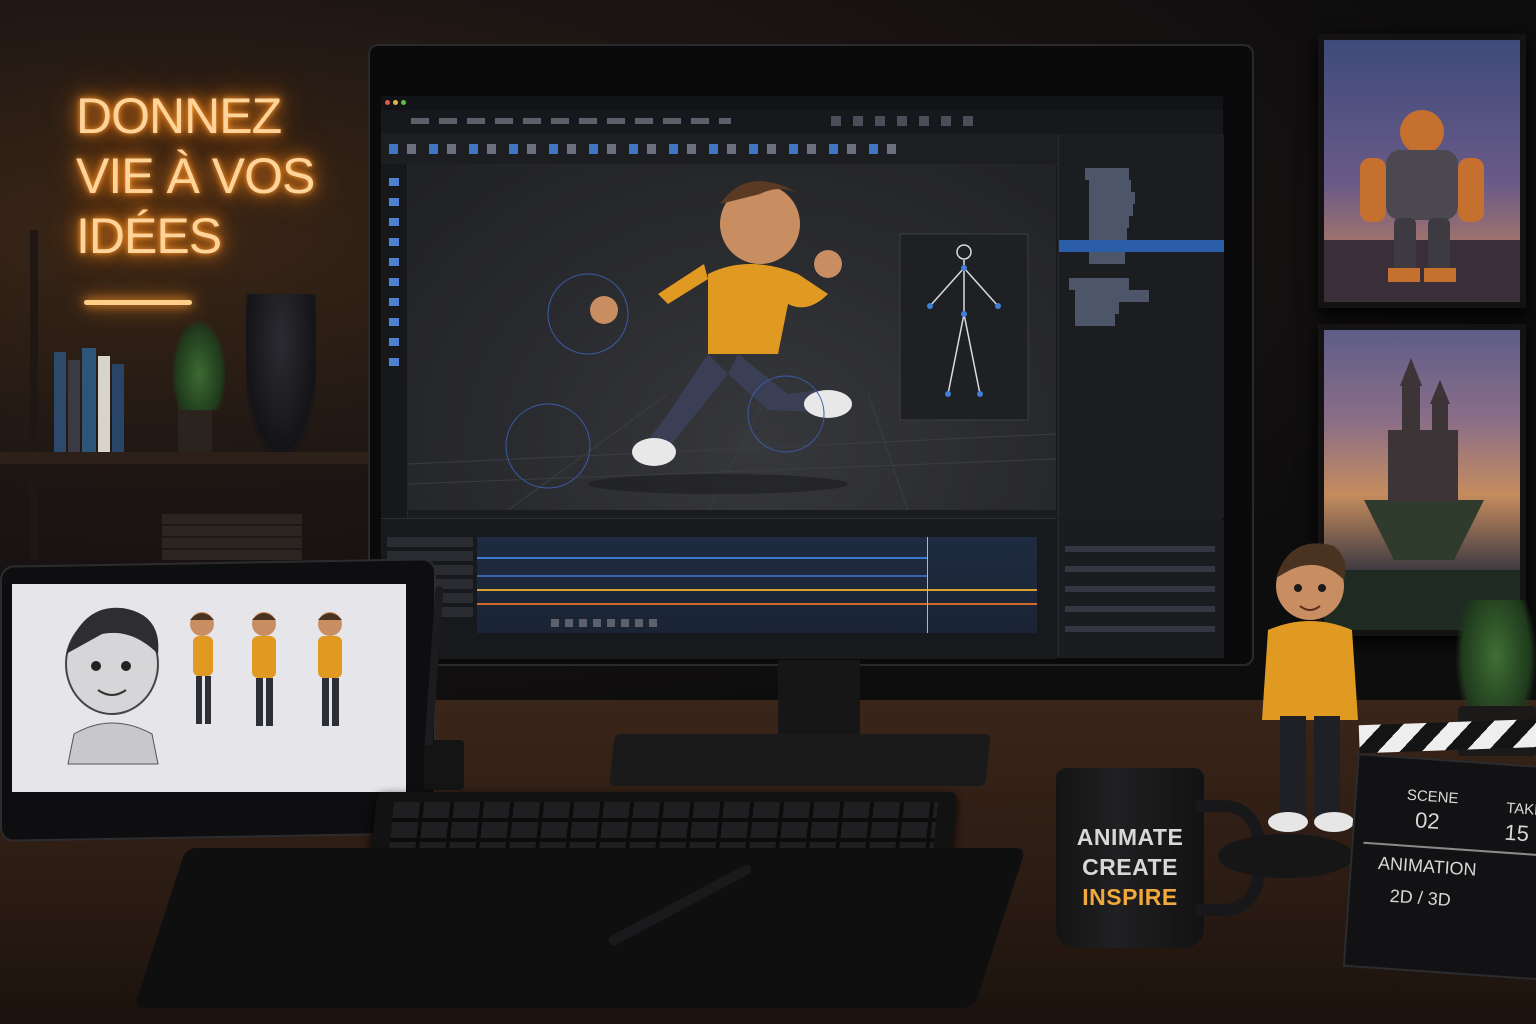 The image size is (1536, 1024). I want to click on coffee-mug: ANIMATE CREATE INSPIRE, so click(1130, 858).